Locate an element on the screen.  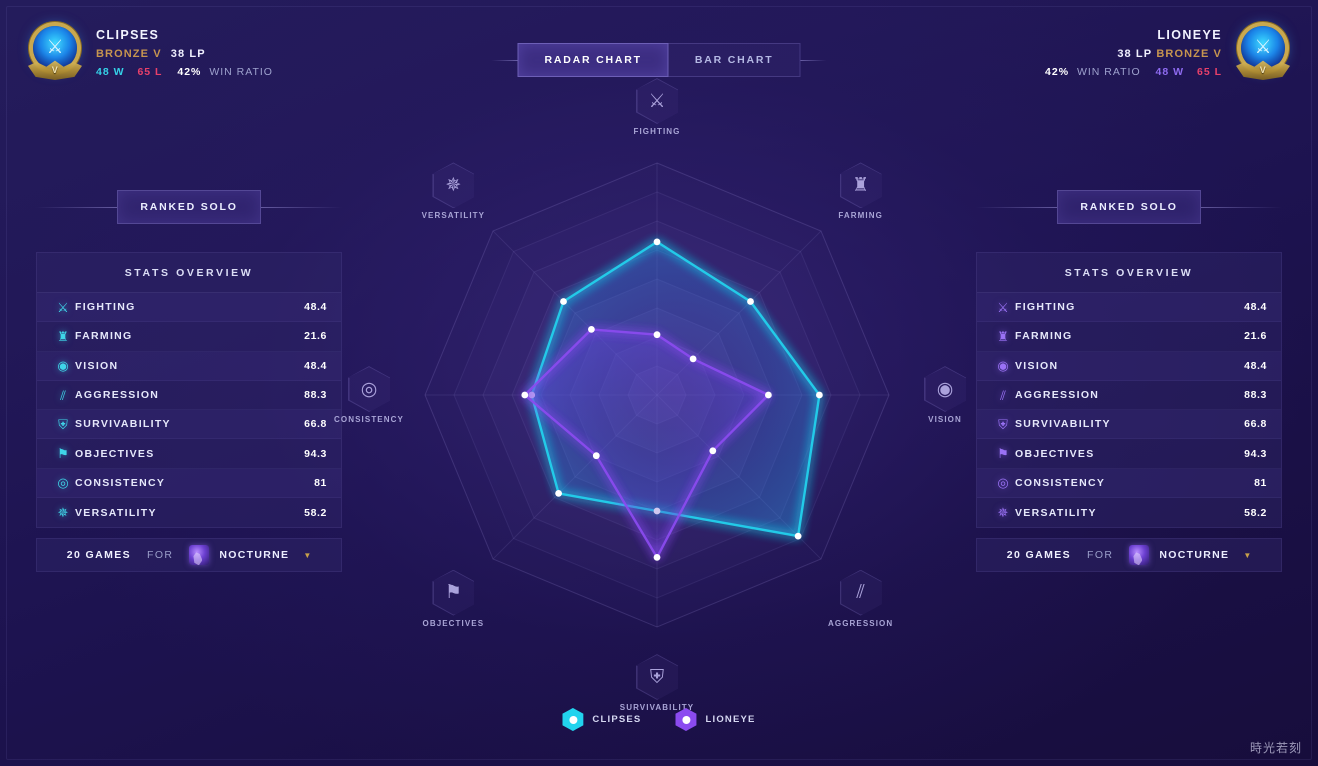
chart-legend: CLIPSES LIONEYE is located at coordinates (658, 719).